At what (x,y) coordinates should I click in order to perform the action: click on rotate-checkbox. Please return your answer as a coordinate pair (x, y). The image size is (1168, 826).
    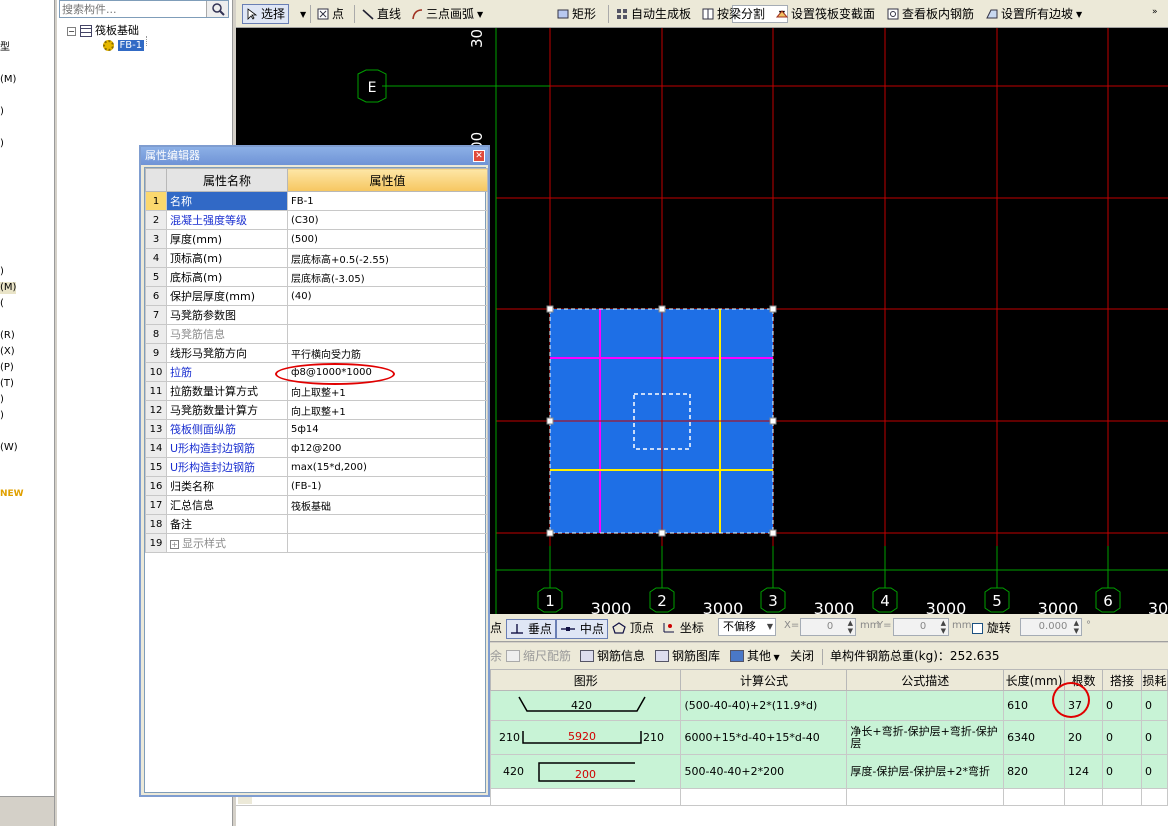
    Looking at the image, I should click on (977, 628).